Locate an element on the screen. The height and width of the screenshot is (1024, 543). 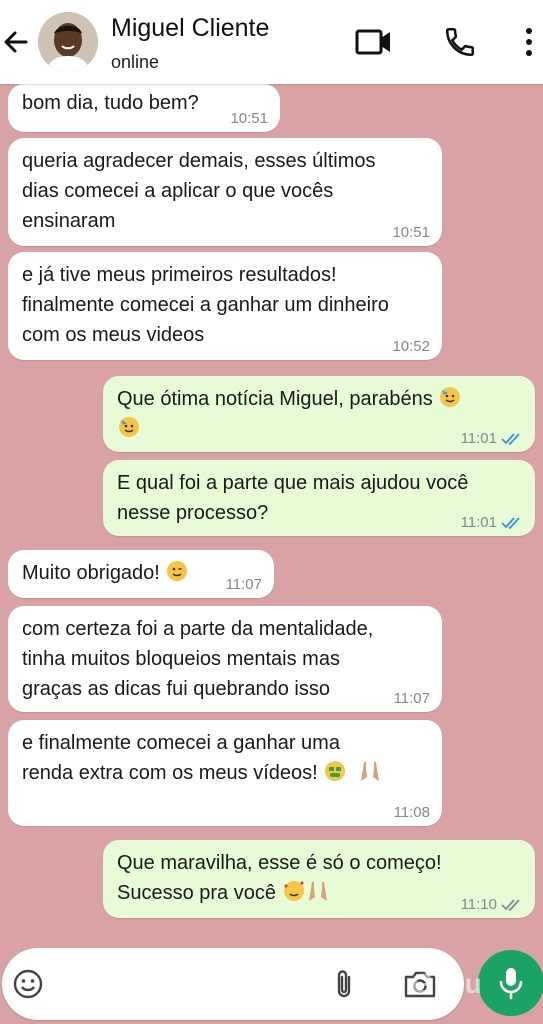
emoji-icon is located at coordinates (28, 984).